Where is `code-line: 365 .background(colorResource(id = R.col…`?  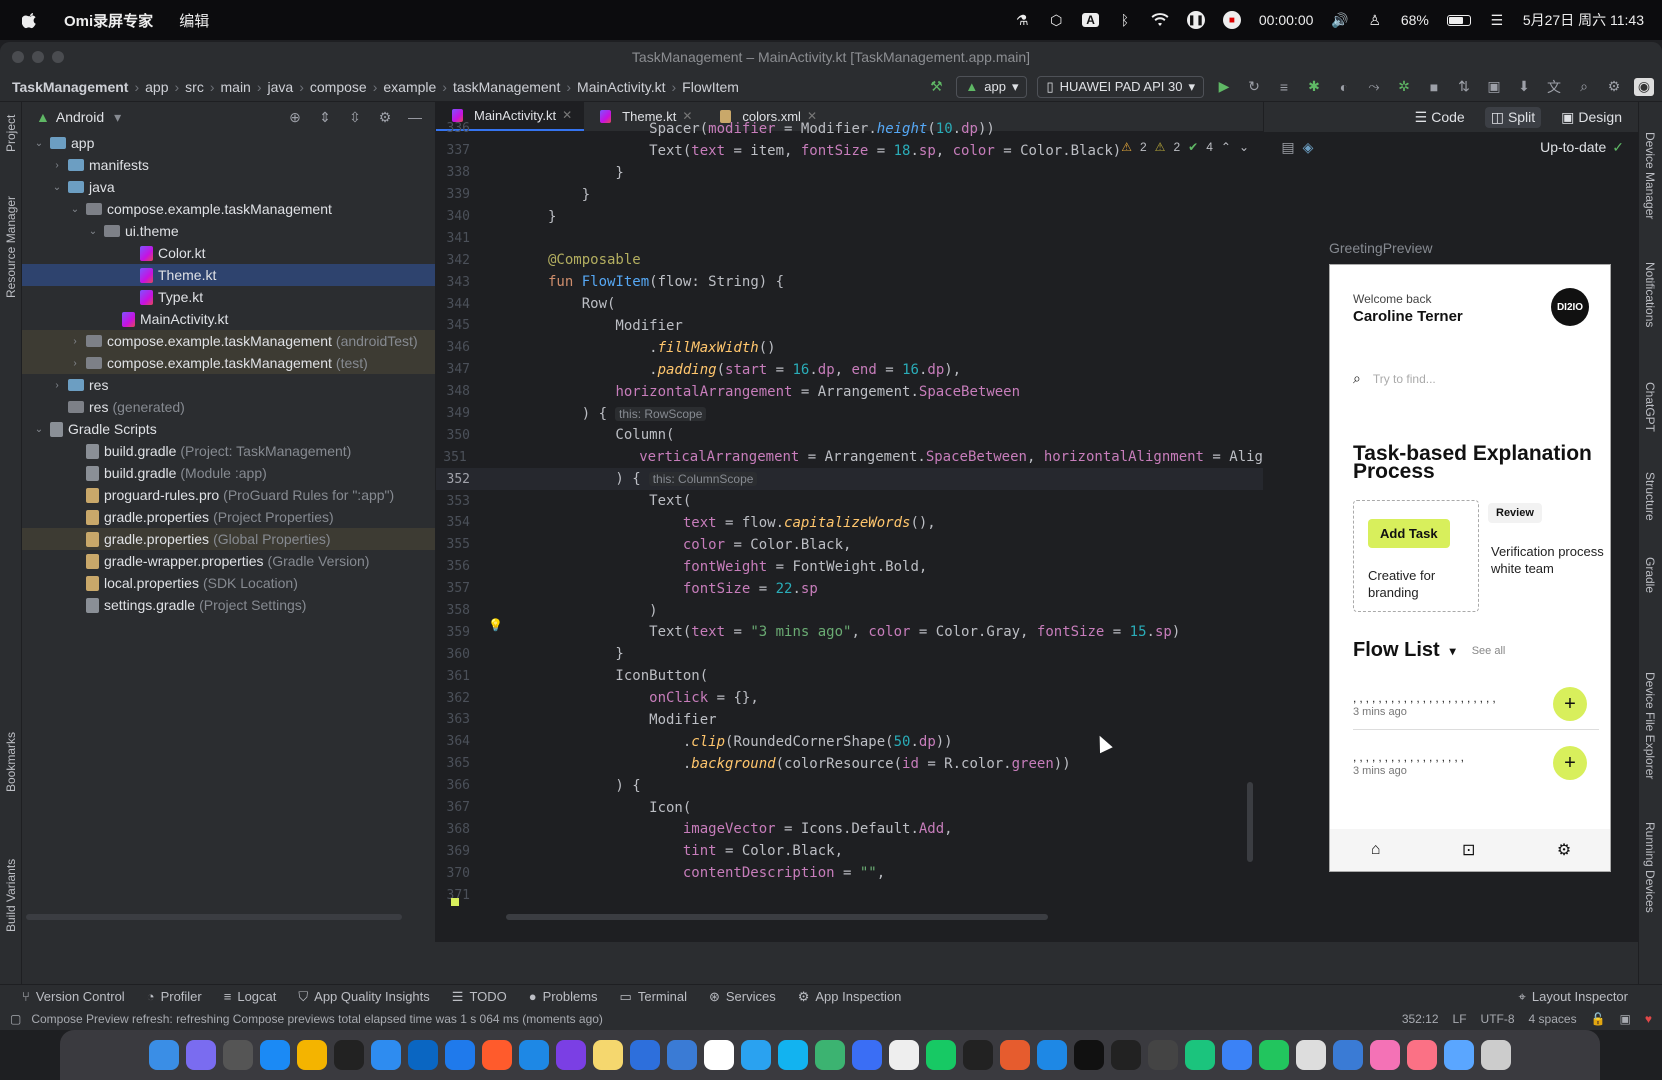 code-line: 365 .background(colorResource(id = R.col… is located at coordinates (849, 764).